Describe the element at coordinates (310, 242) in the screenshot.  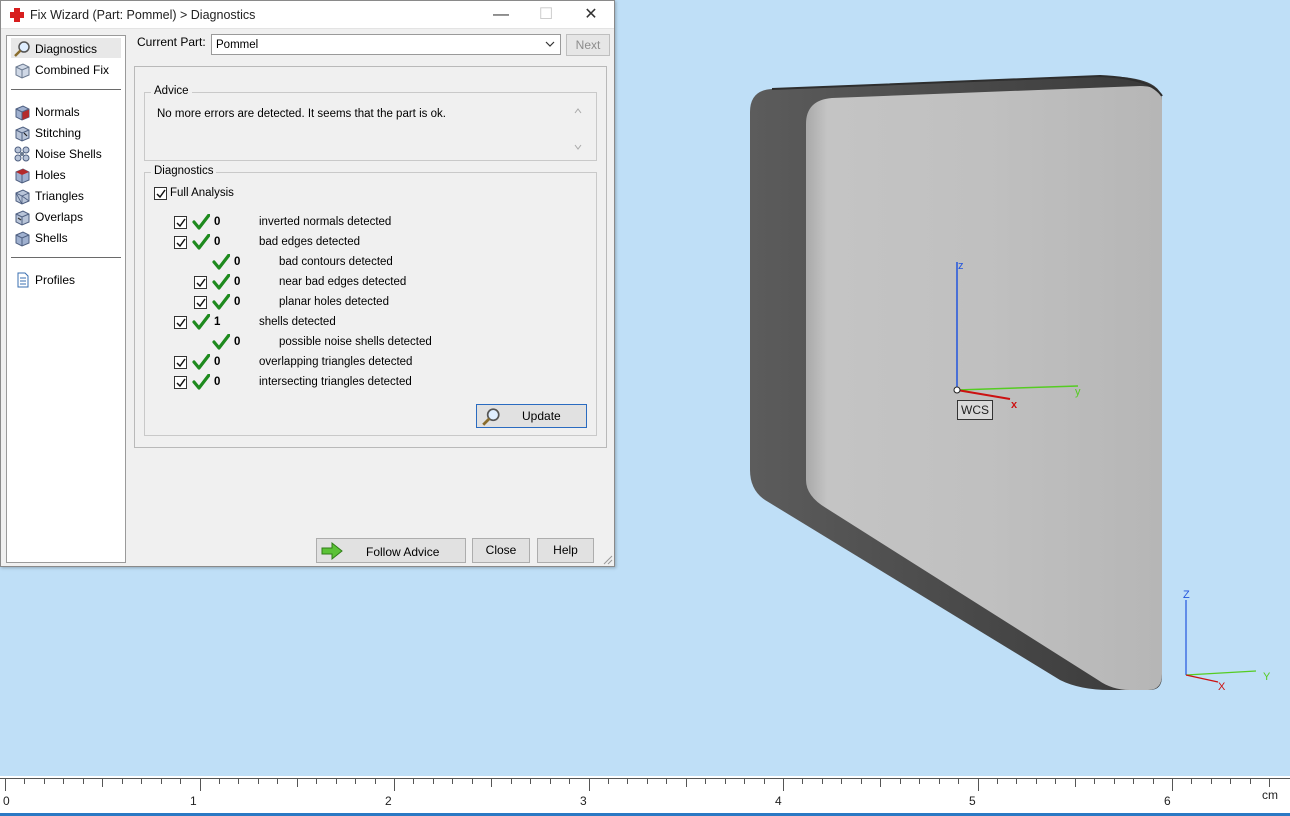
I see `diagnostic-label: bad edges detected` at that location.